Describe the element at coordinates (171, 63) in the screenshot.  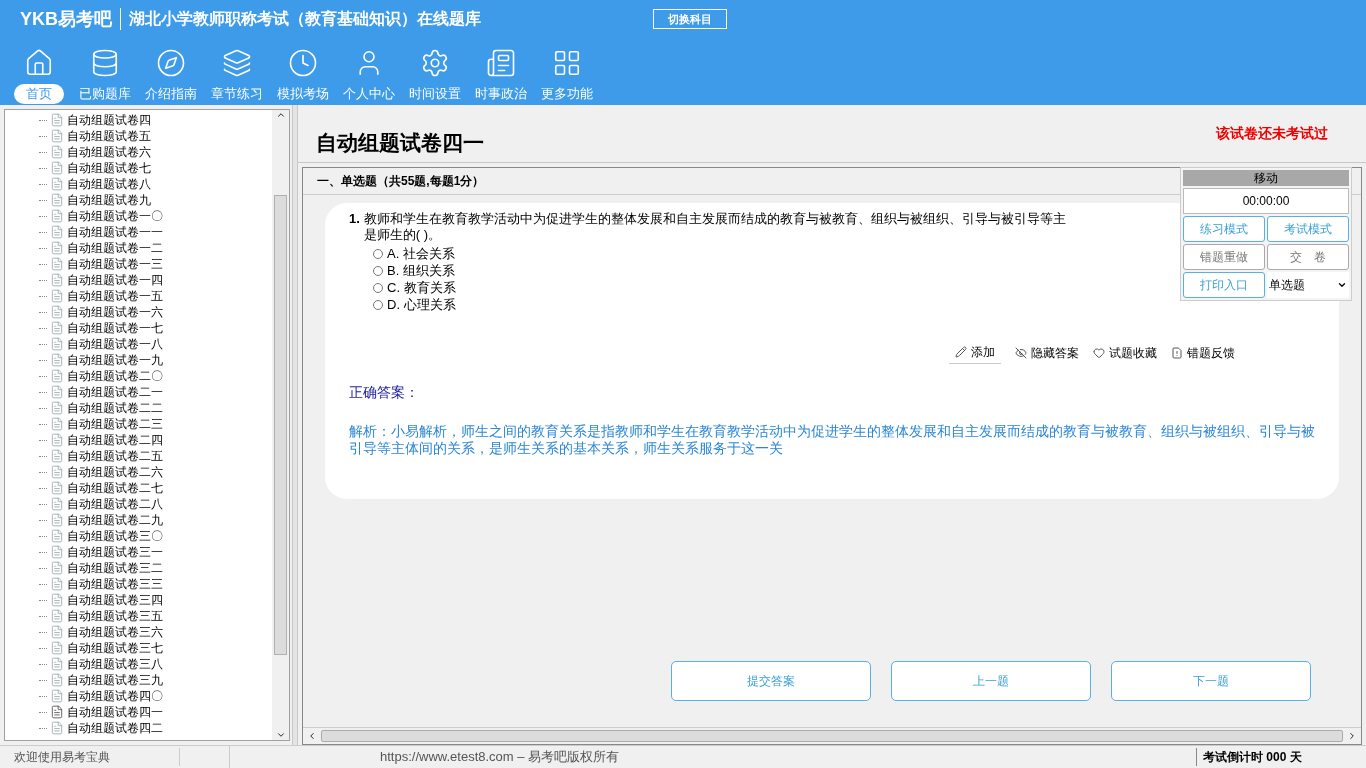
I see `compass-icon` at that location.